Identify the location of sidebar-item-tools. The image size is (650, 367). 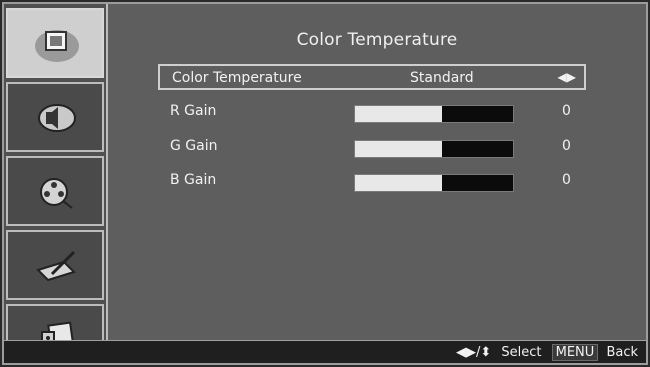
(55, 265).